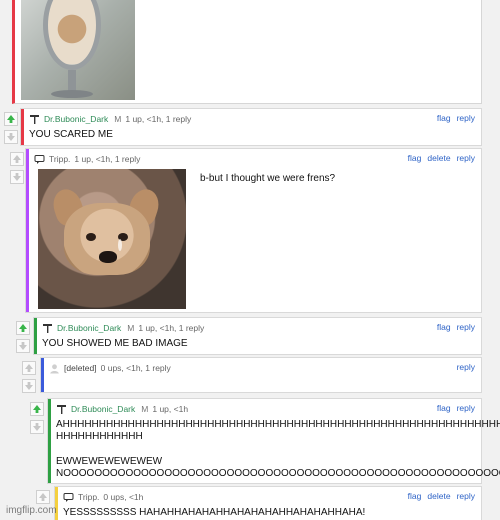  I want to click on comment-meta: [deleted] 0 ups, <1h, 1 reply, so click(110, 368).